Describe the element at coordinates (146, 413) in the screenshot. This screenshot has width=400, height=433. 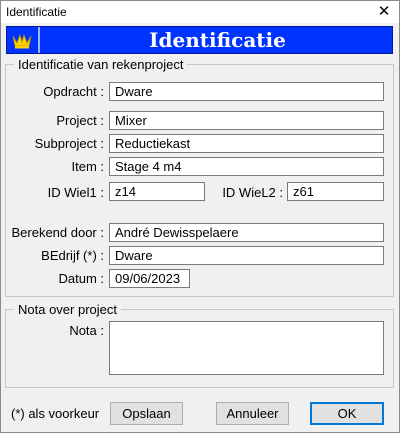
I see `save-button: Opslaan` at that location.